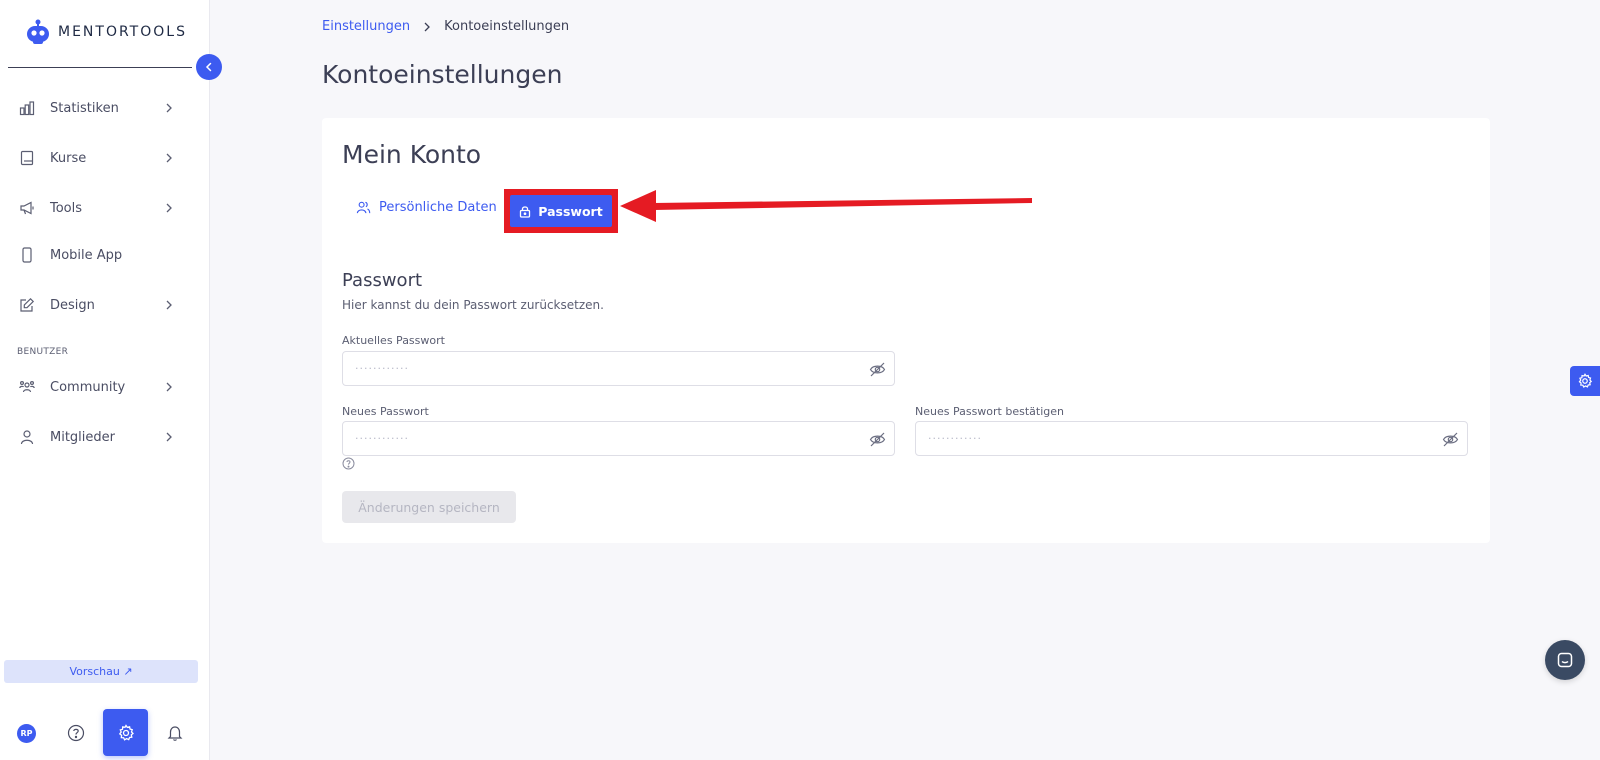 This screenshot has height=760, width=1600. Describe the element at coordinates (100, 208) in the screenshot. I see `sidebar-item-tools: Tools` at that location.